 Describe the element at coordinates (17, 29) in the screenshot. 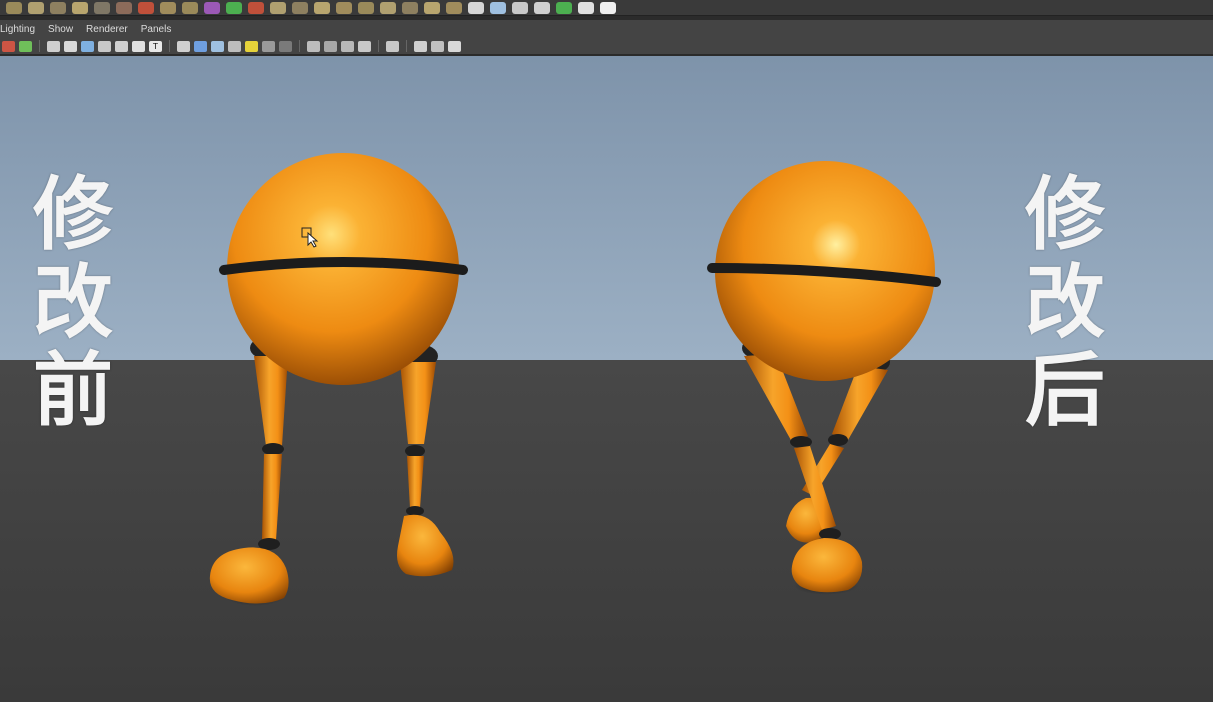

I see `menu-lighting: Lighting` at that location.